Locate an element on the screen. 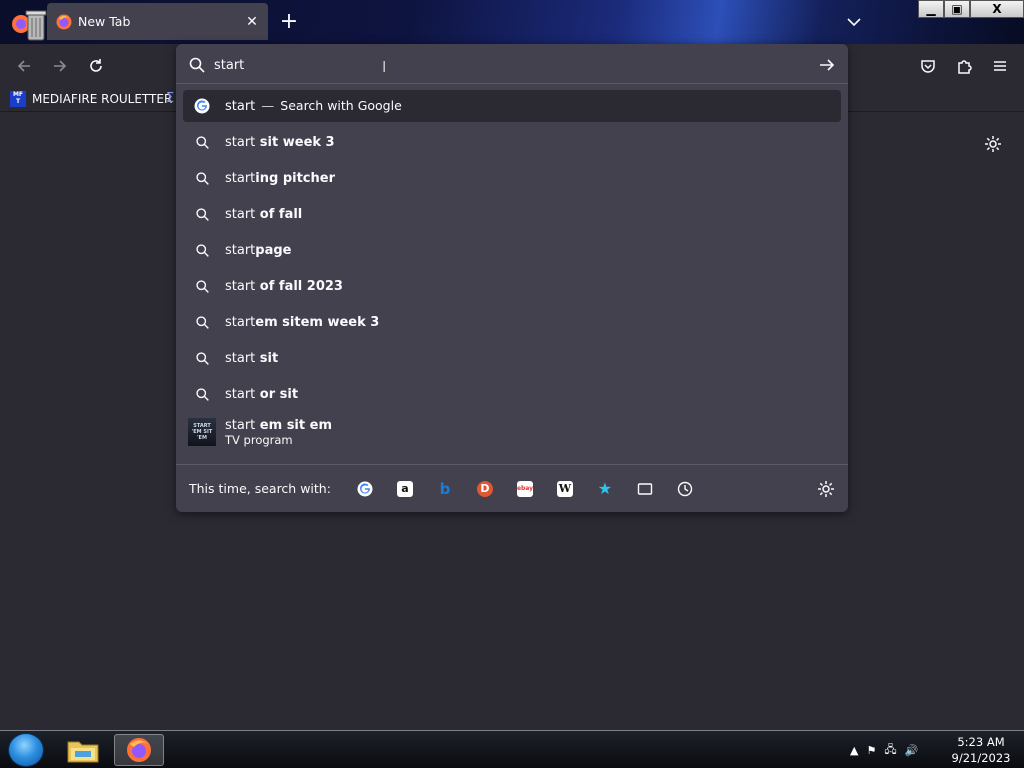  window-controls: ▁ ▣ X is located at coordinates (971, 9).